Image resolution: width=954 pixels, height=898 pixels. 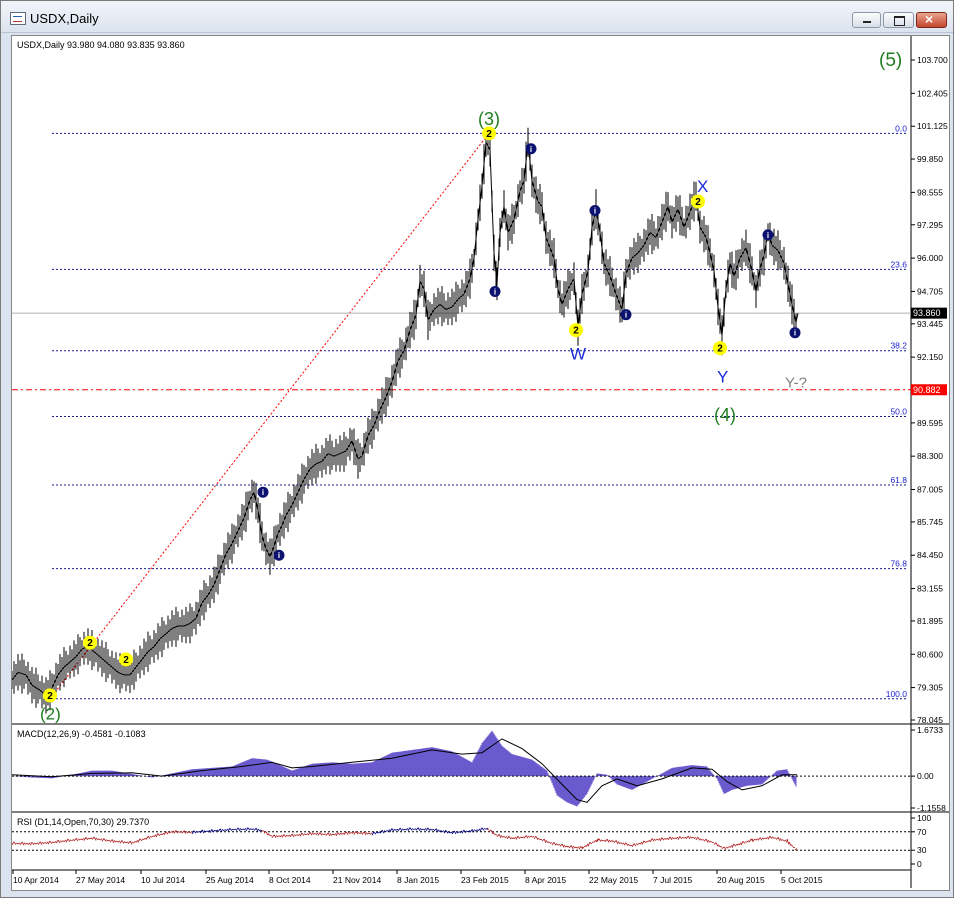 I want to click on minimize-button, so click(x=866, y=20).